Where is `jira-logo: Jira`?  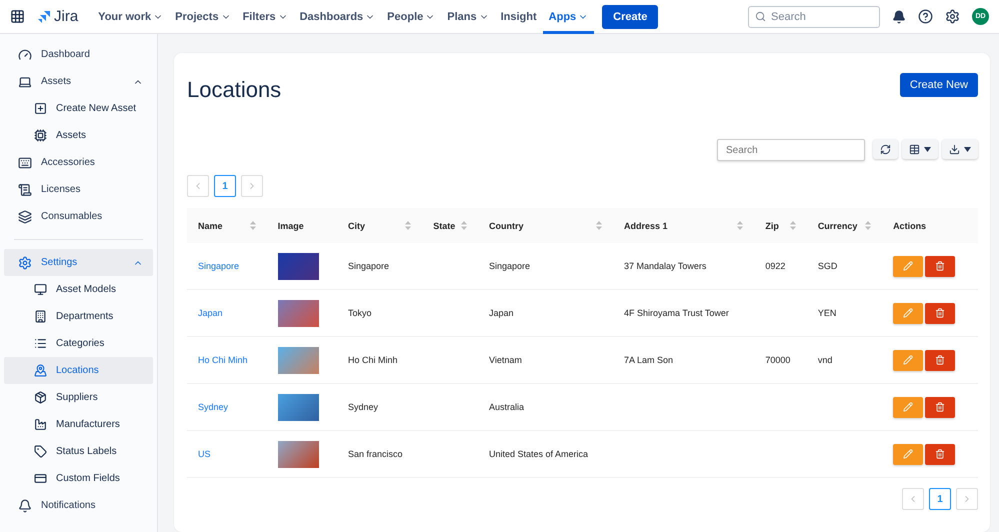
jira-logo: Jira is located at coordinates (57, 16).